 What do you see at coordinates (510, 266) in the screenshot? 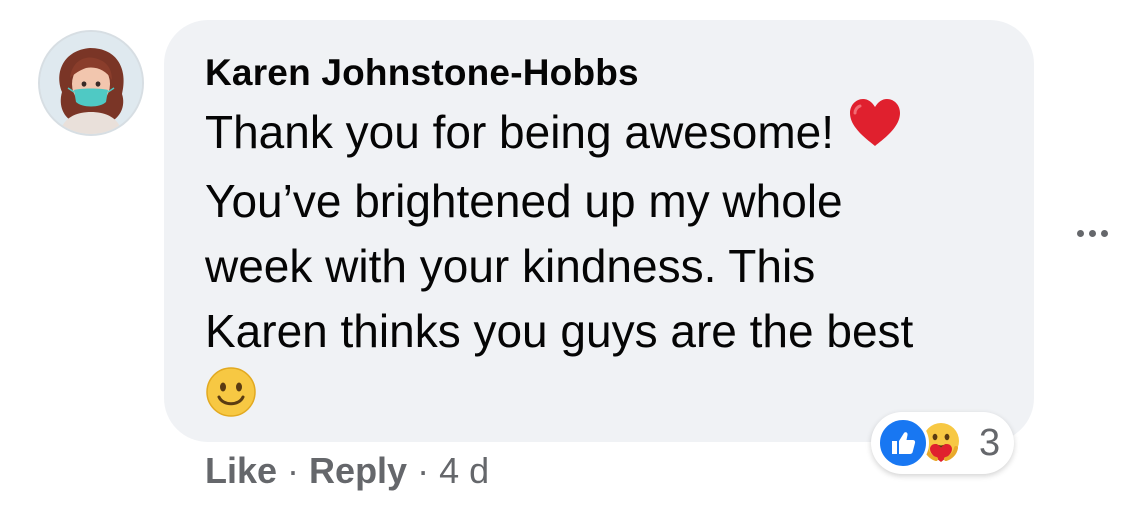
I see `comment-line-text: week with your kindness. This` at bounding box center [510, 266].